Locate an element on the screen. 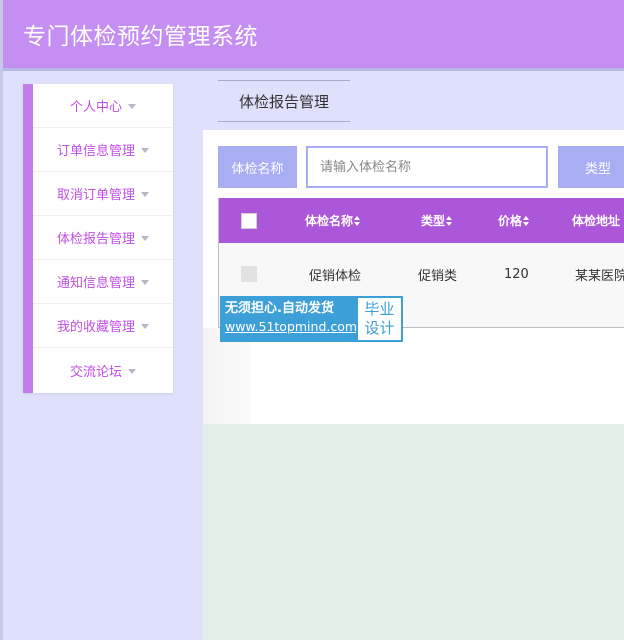  row-checkbox is located at coordinates (249, 274).